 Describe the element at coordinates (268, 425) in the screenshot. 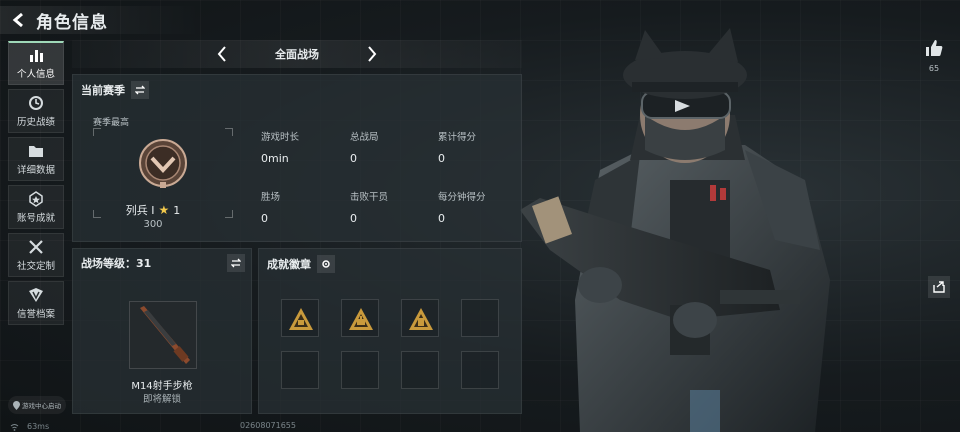

I see `user-id: 02608071655` at that location.